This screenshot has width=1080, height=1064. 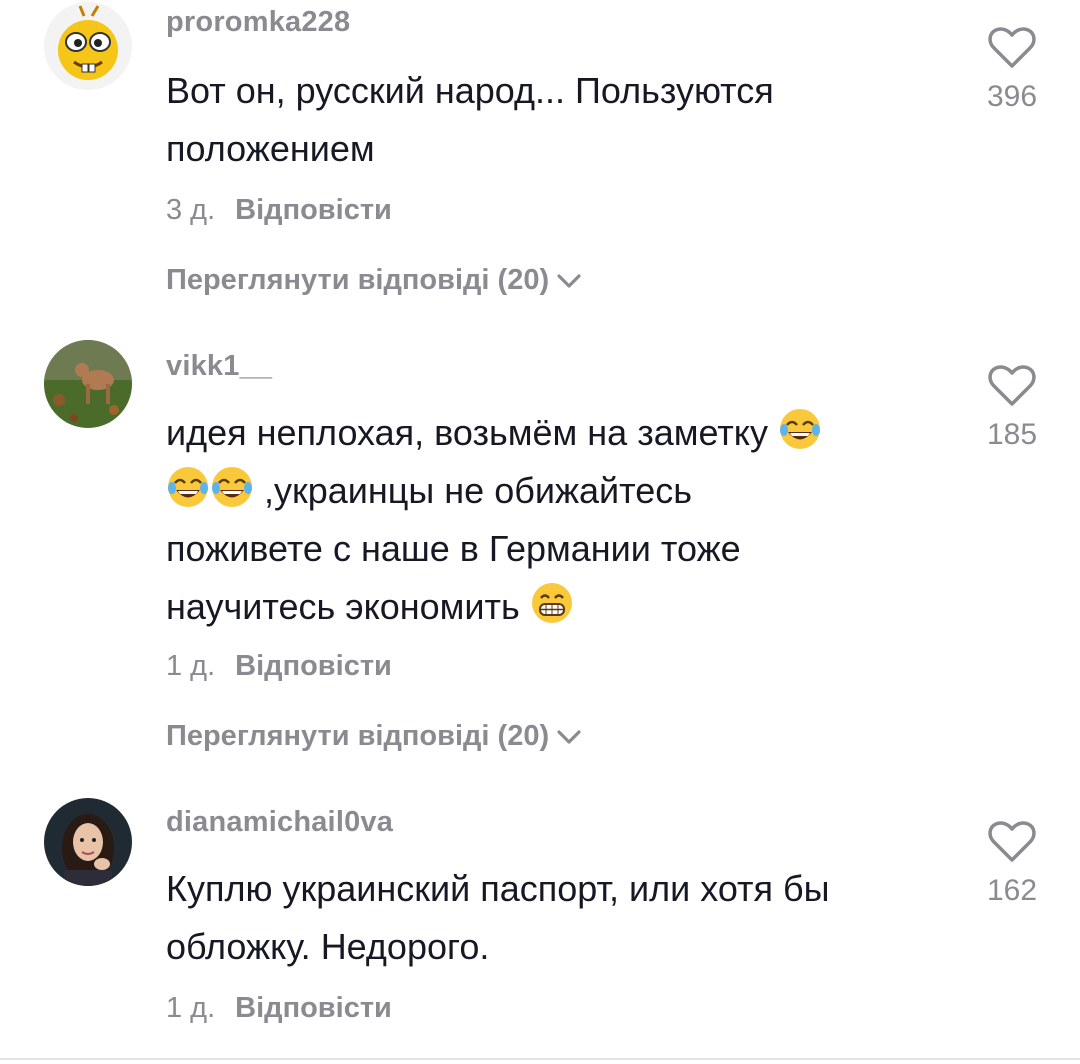 I want to click on like-button: 185, so click(x=1012, y=408).